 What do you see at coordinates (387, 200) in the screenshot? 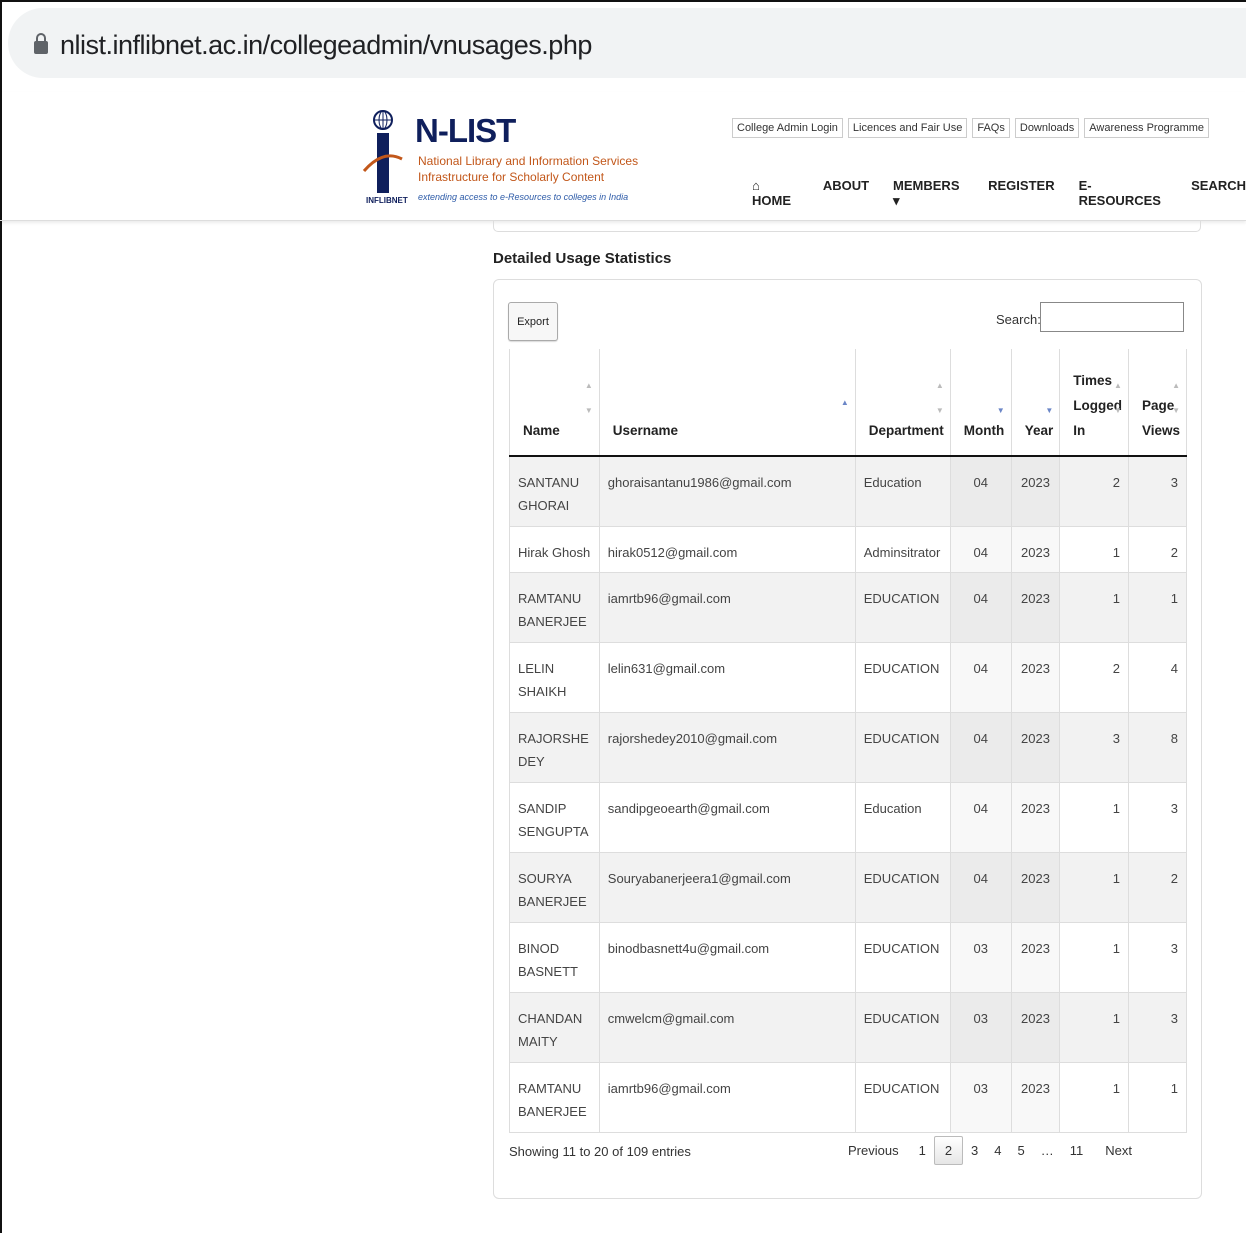
I see `inflibnet-label: INFLIBNET` at bounding box center [387, 200].